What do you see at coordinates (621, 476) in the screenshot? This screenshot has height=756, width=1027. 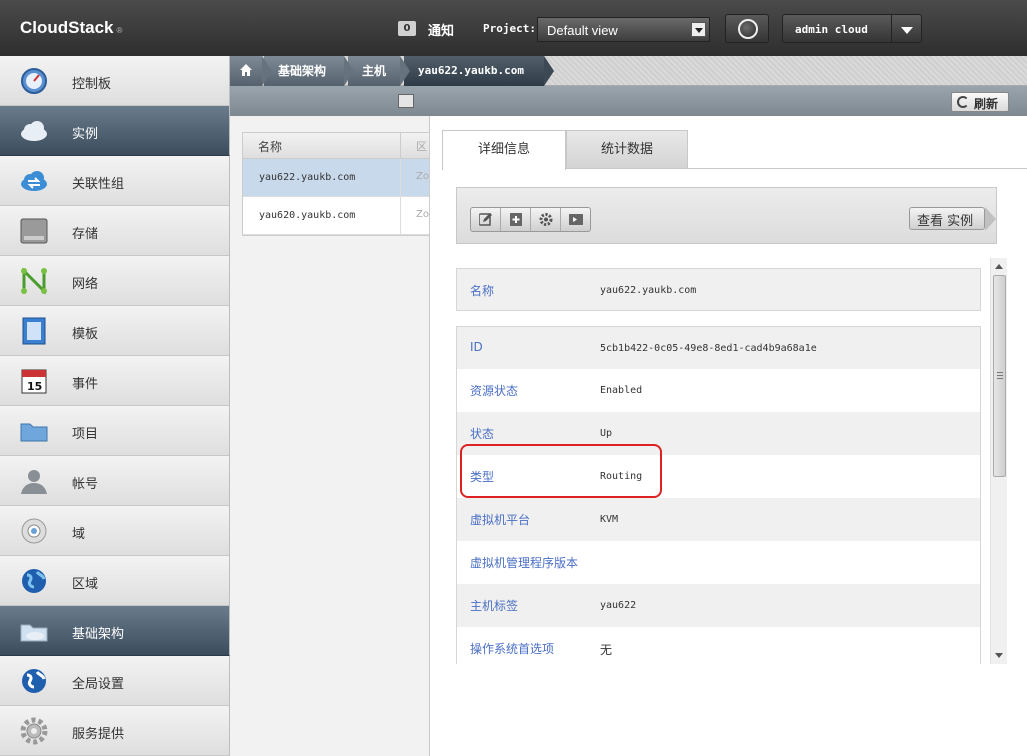 I see `field-value: Routing` at bounding box center [621, 476].